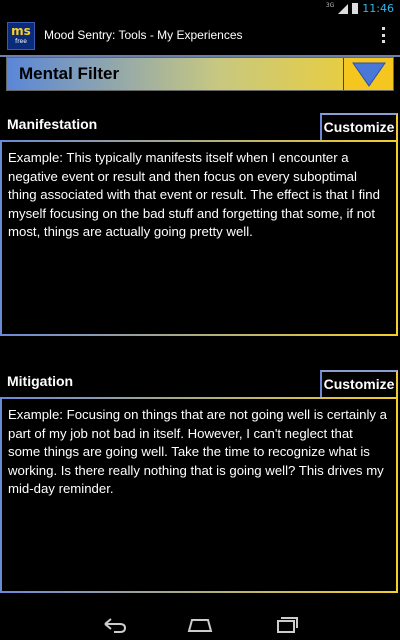 The height and width of the screenshot is (640, 400). Describe the element at coordinates (359, 126) in the screenshot. I see `customize-manifestation-button: Customize` at that location.